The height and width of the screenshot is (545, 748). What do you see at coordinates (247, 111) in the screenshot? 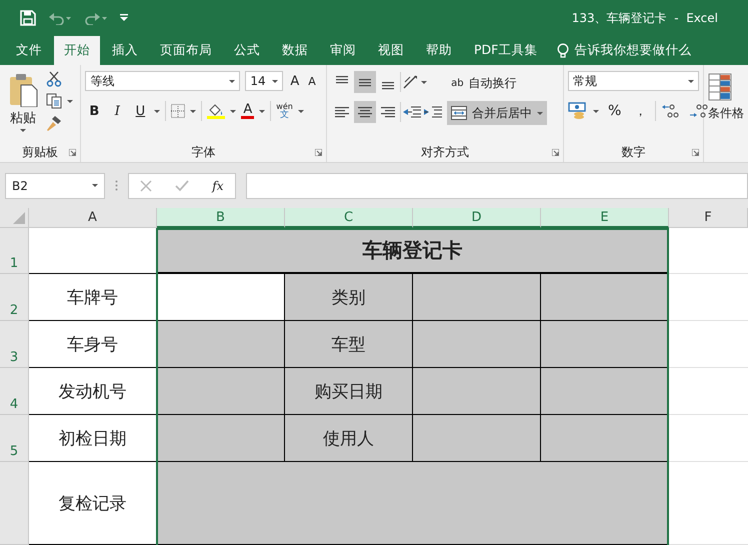
I see `font-color-button: A` at bounding box center [247, 111].